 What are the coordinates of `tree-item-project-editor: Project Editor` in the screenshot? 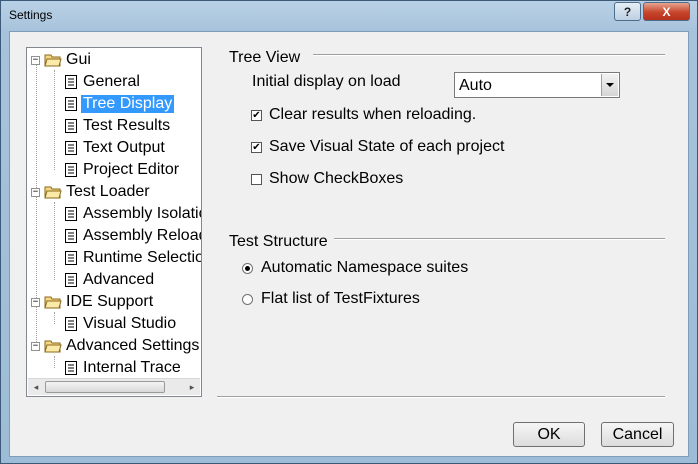 It's located at (122, 170).